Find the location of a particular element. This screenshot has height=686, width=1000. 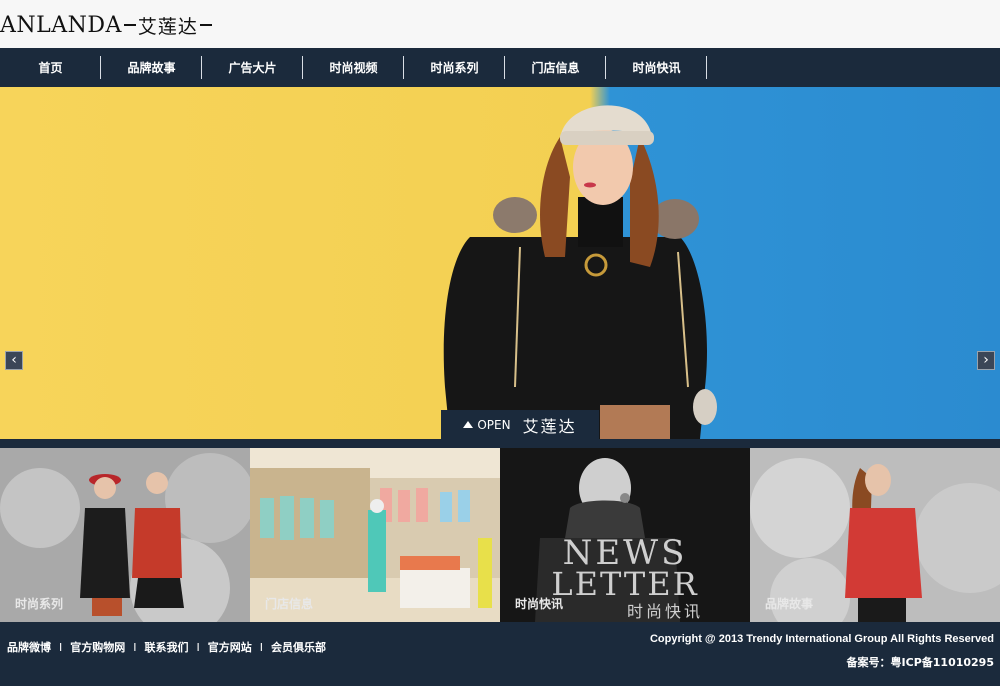

footer-link-member-club: 会员俱乐部 is located at coordinates (298, 647).